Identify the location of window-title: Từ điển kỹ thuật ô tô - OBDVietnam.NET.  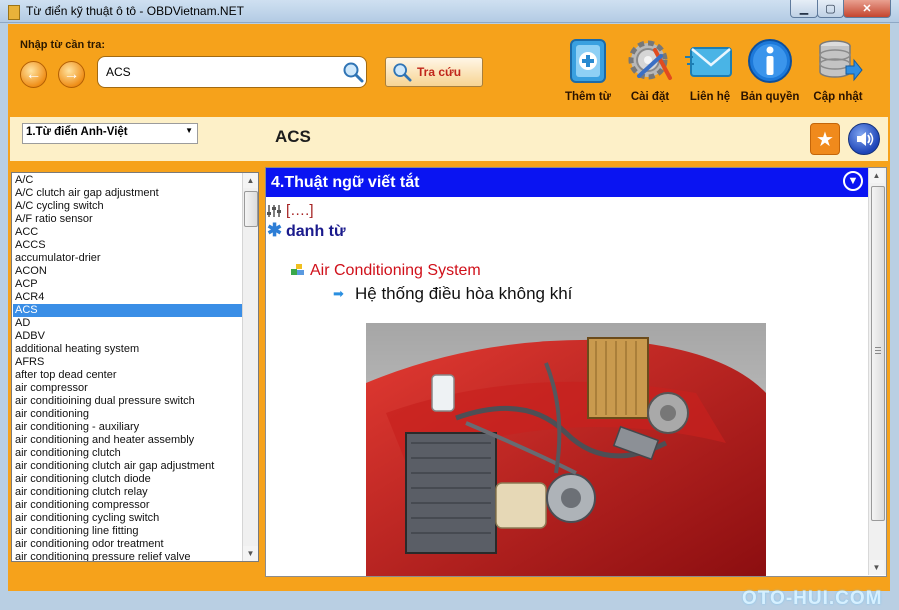
(135, 11).